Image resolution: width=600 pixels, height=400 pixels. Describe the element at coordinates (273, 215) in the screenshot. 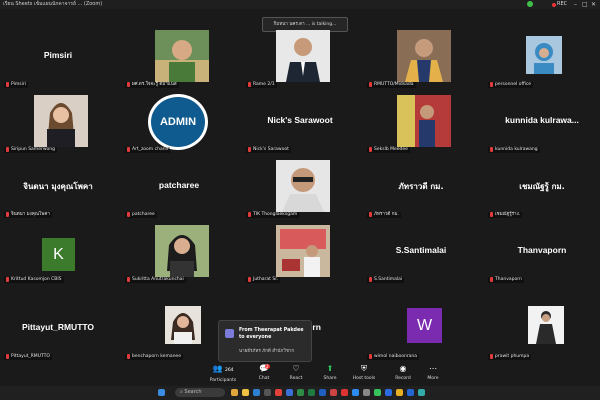

I see `participant-label: TIK Thonglaeksgam` at that location.